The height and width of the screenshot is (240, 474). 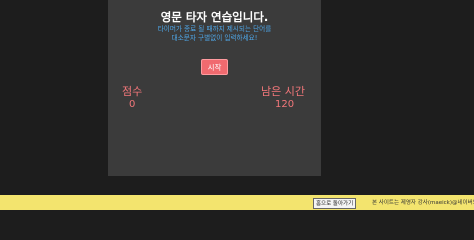 I want to click on instruction-line-2: 대소문자 구별없이 입력하세요!, so click(x=214, y=38).